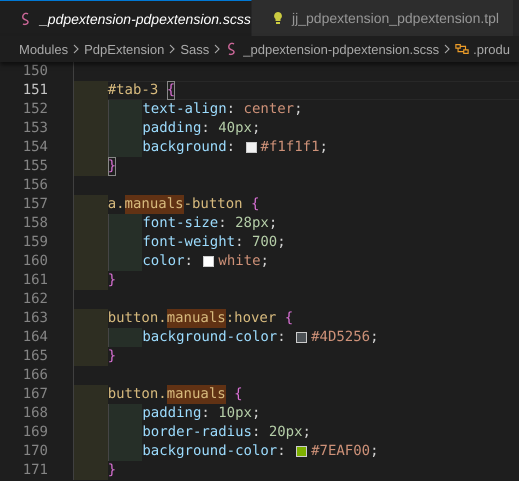 The width and height of the screenshot is (519, 481). Describe the element at coordinates (265, 242) in the screenshot. I see `number-value: 700` at that location.